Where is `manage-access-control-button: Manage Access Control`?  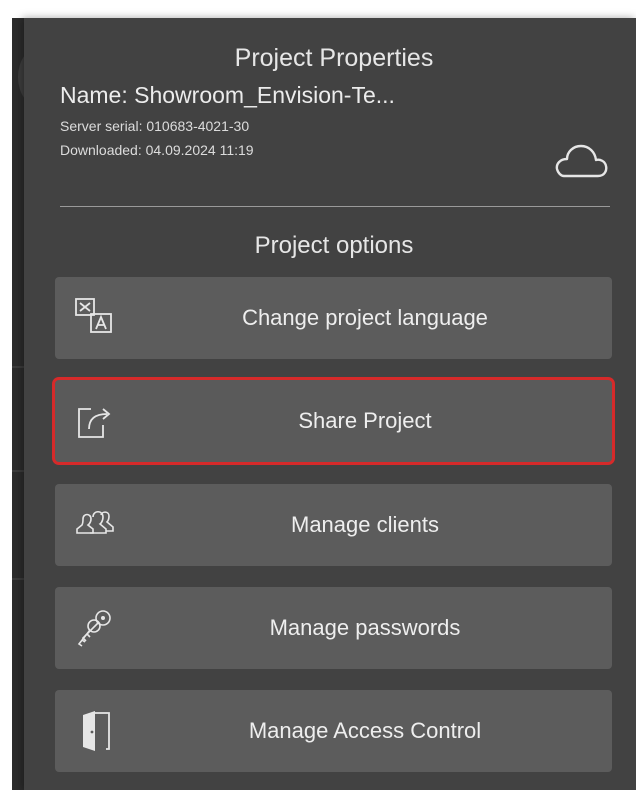 manage-access-control-button: Manage Access Control is located at coordinates (333, 731).